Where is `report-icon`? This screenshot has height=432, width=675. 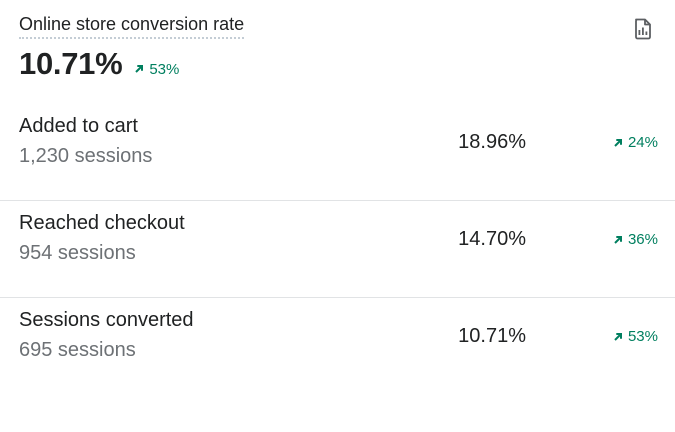
report-icon is located at coordinates (643, 29).